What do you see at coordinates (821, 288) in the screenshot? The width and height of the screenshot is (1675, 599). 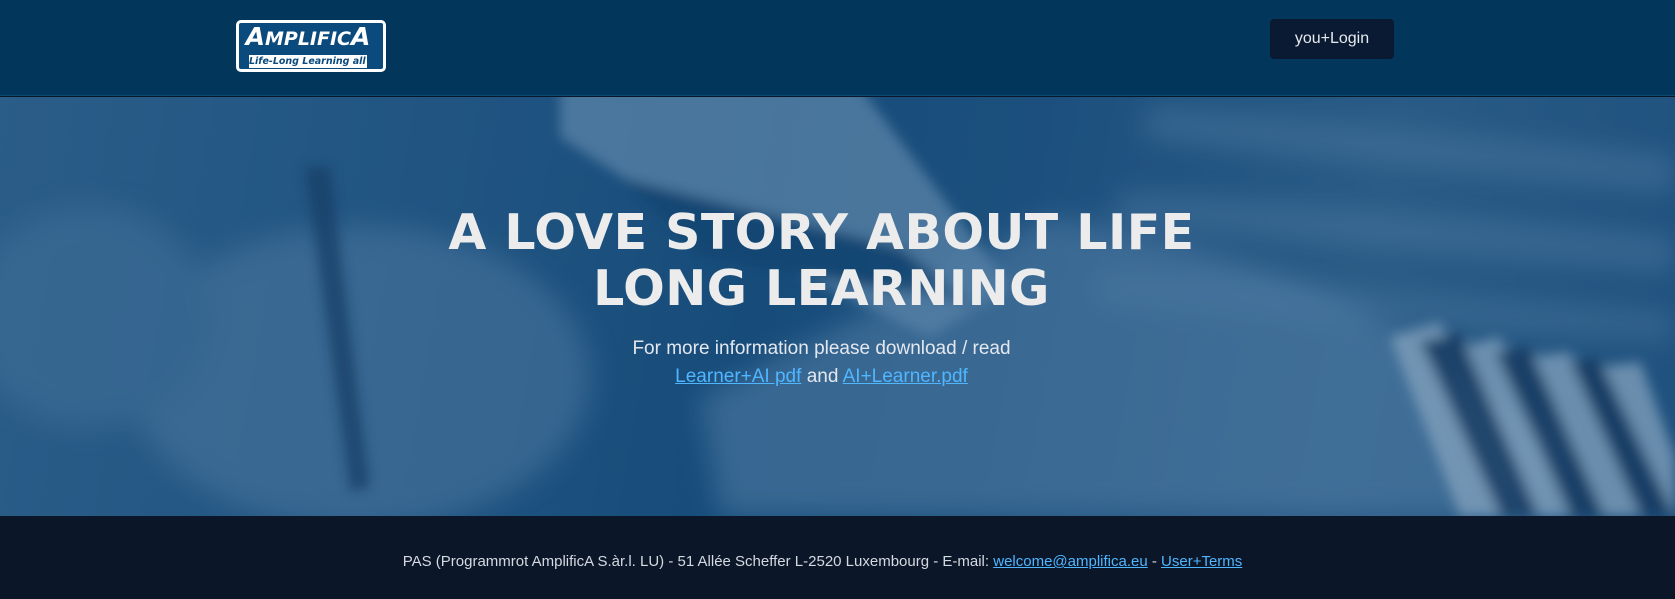 I see `hero-title-line-2: LONG LEARNING` at bounding box center [821, 288].